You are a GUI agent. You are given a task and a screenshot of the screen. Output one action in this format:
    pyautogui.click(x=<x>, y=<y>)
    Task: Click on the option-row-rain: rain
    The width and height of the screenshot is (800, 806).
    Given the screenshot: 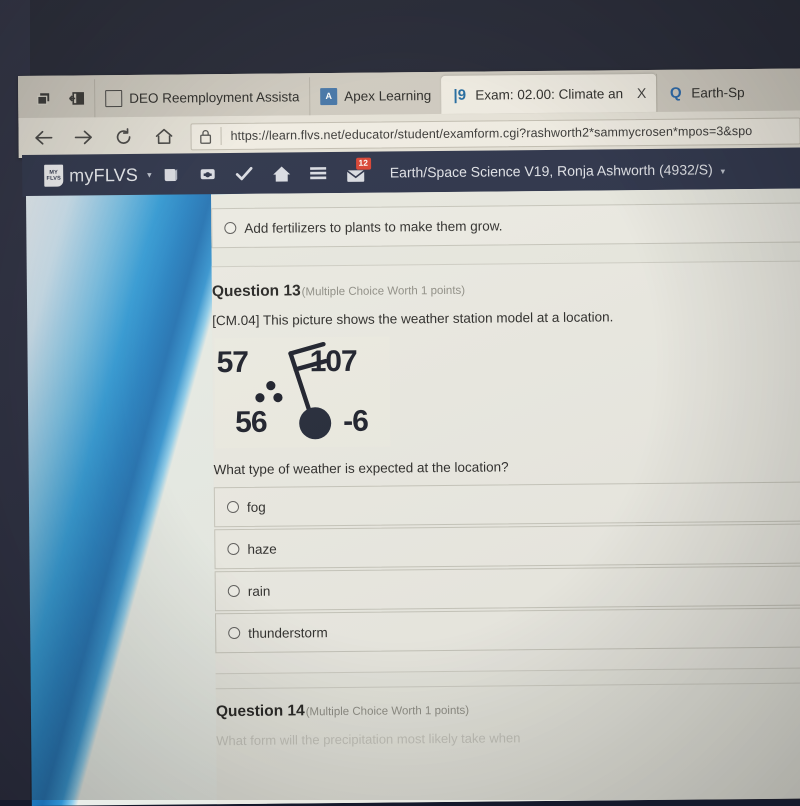 What is the action you would take?
    pyautogui.click(x=507, y=588)
    